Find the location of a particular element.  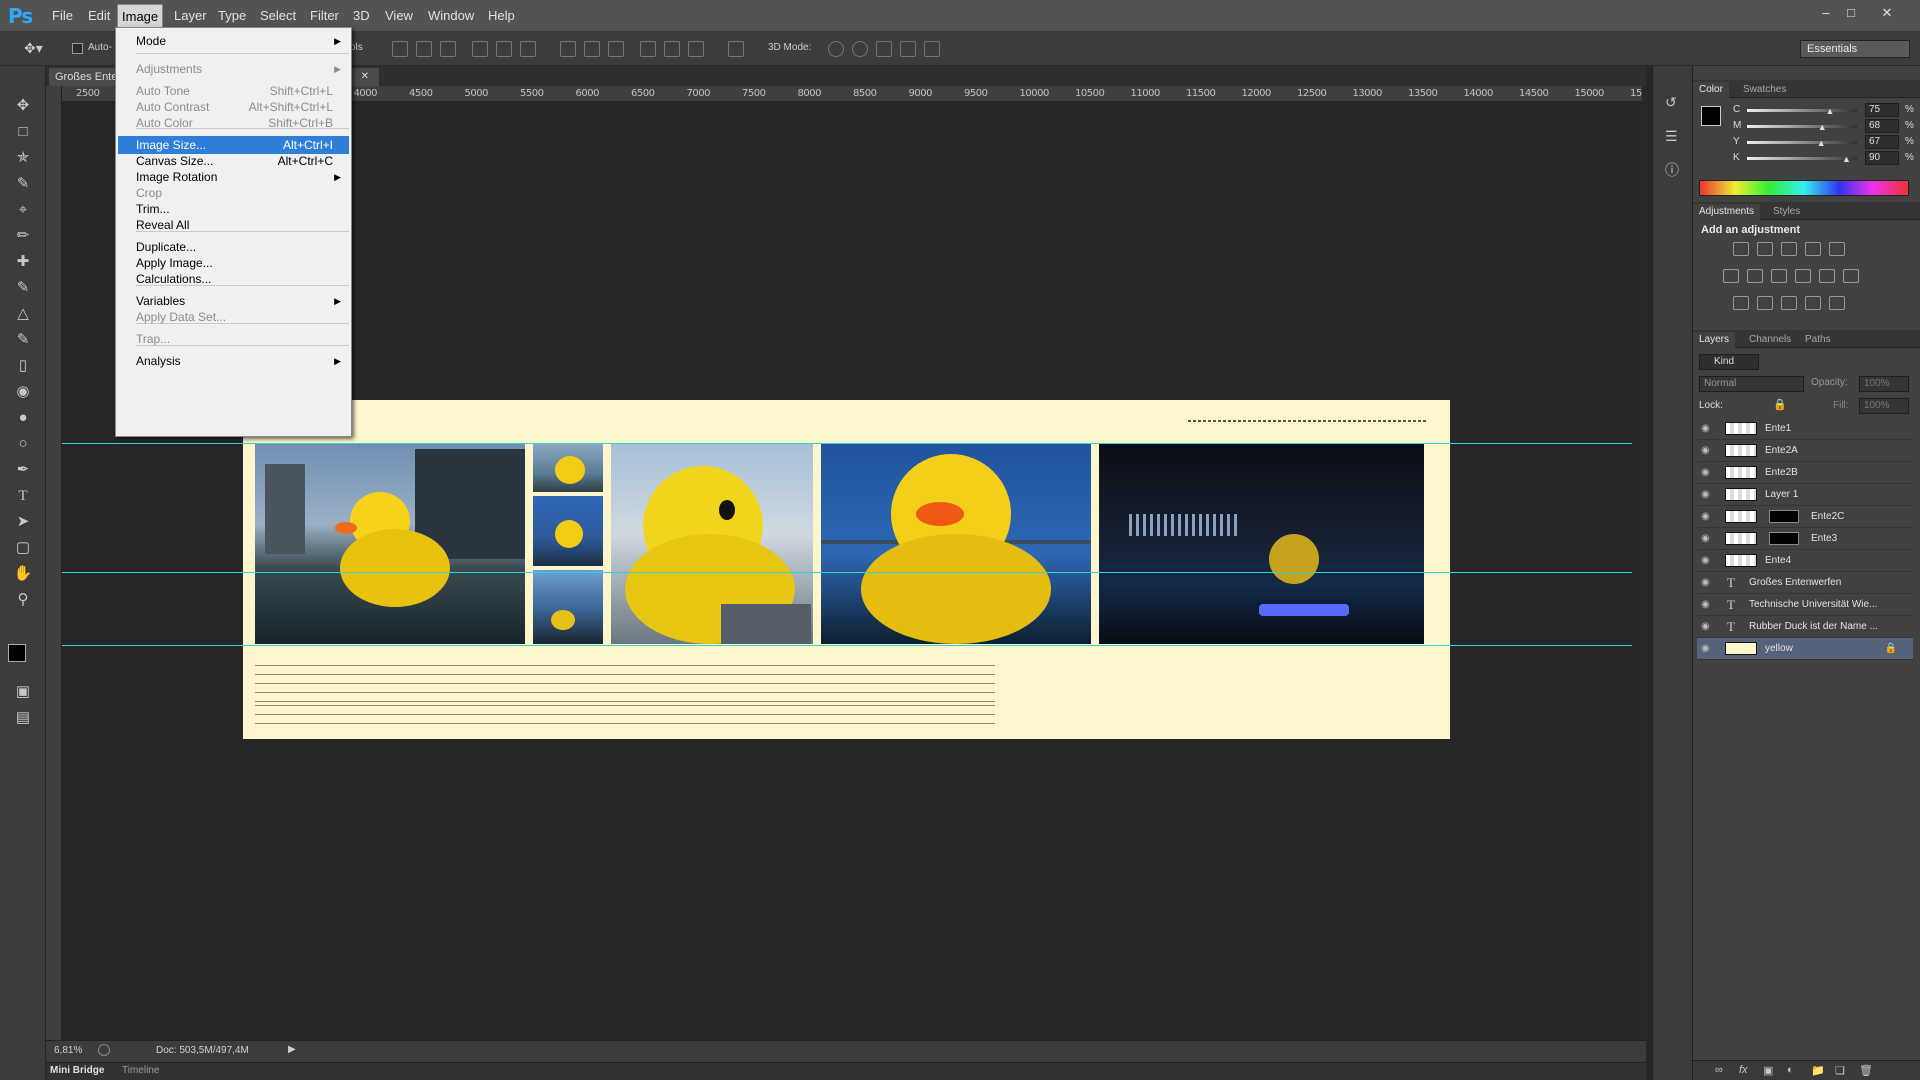

workspace-select: Essentials is located at coordinates (1855, 49).